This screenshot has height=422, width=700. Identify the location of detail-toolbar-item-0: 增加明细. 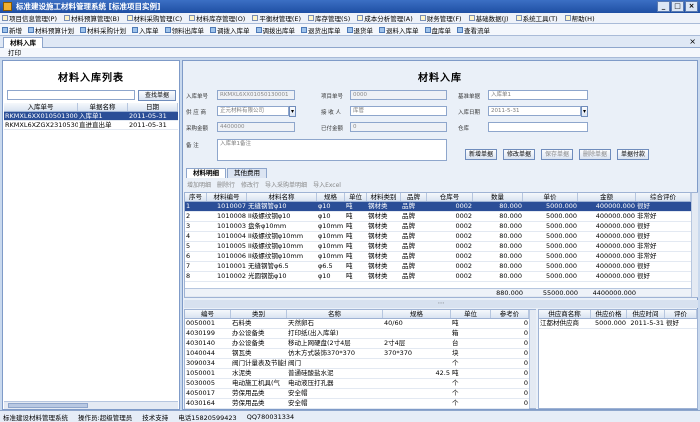
(199, 186).